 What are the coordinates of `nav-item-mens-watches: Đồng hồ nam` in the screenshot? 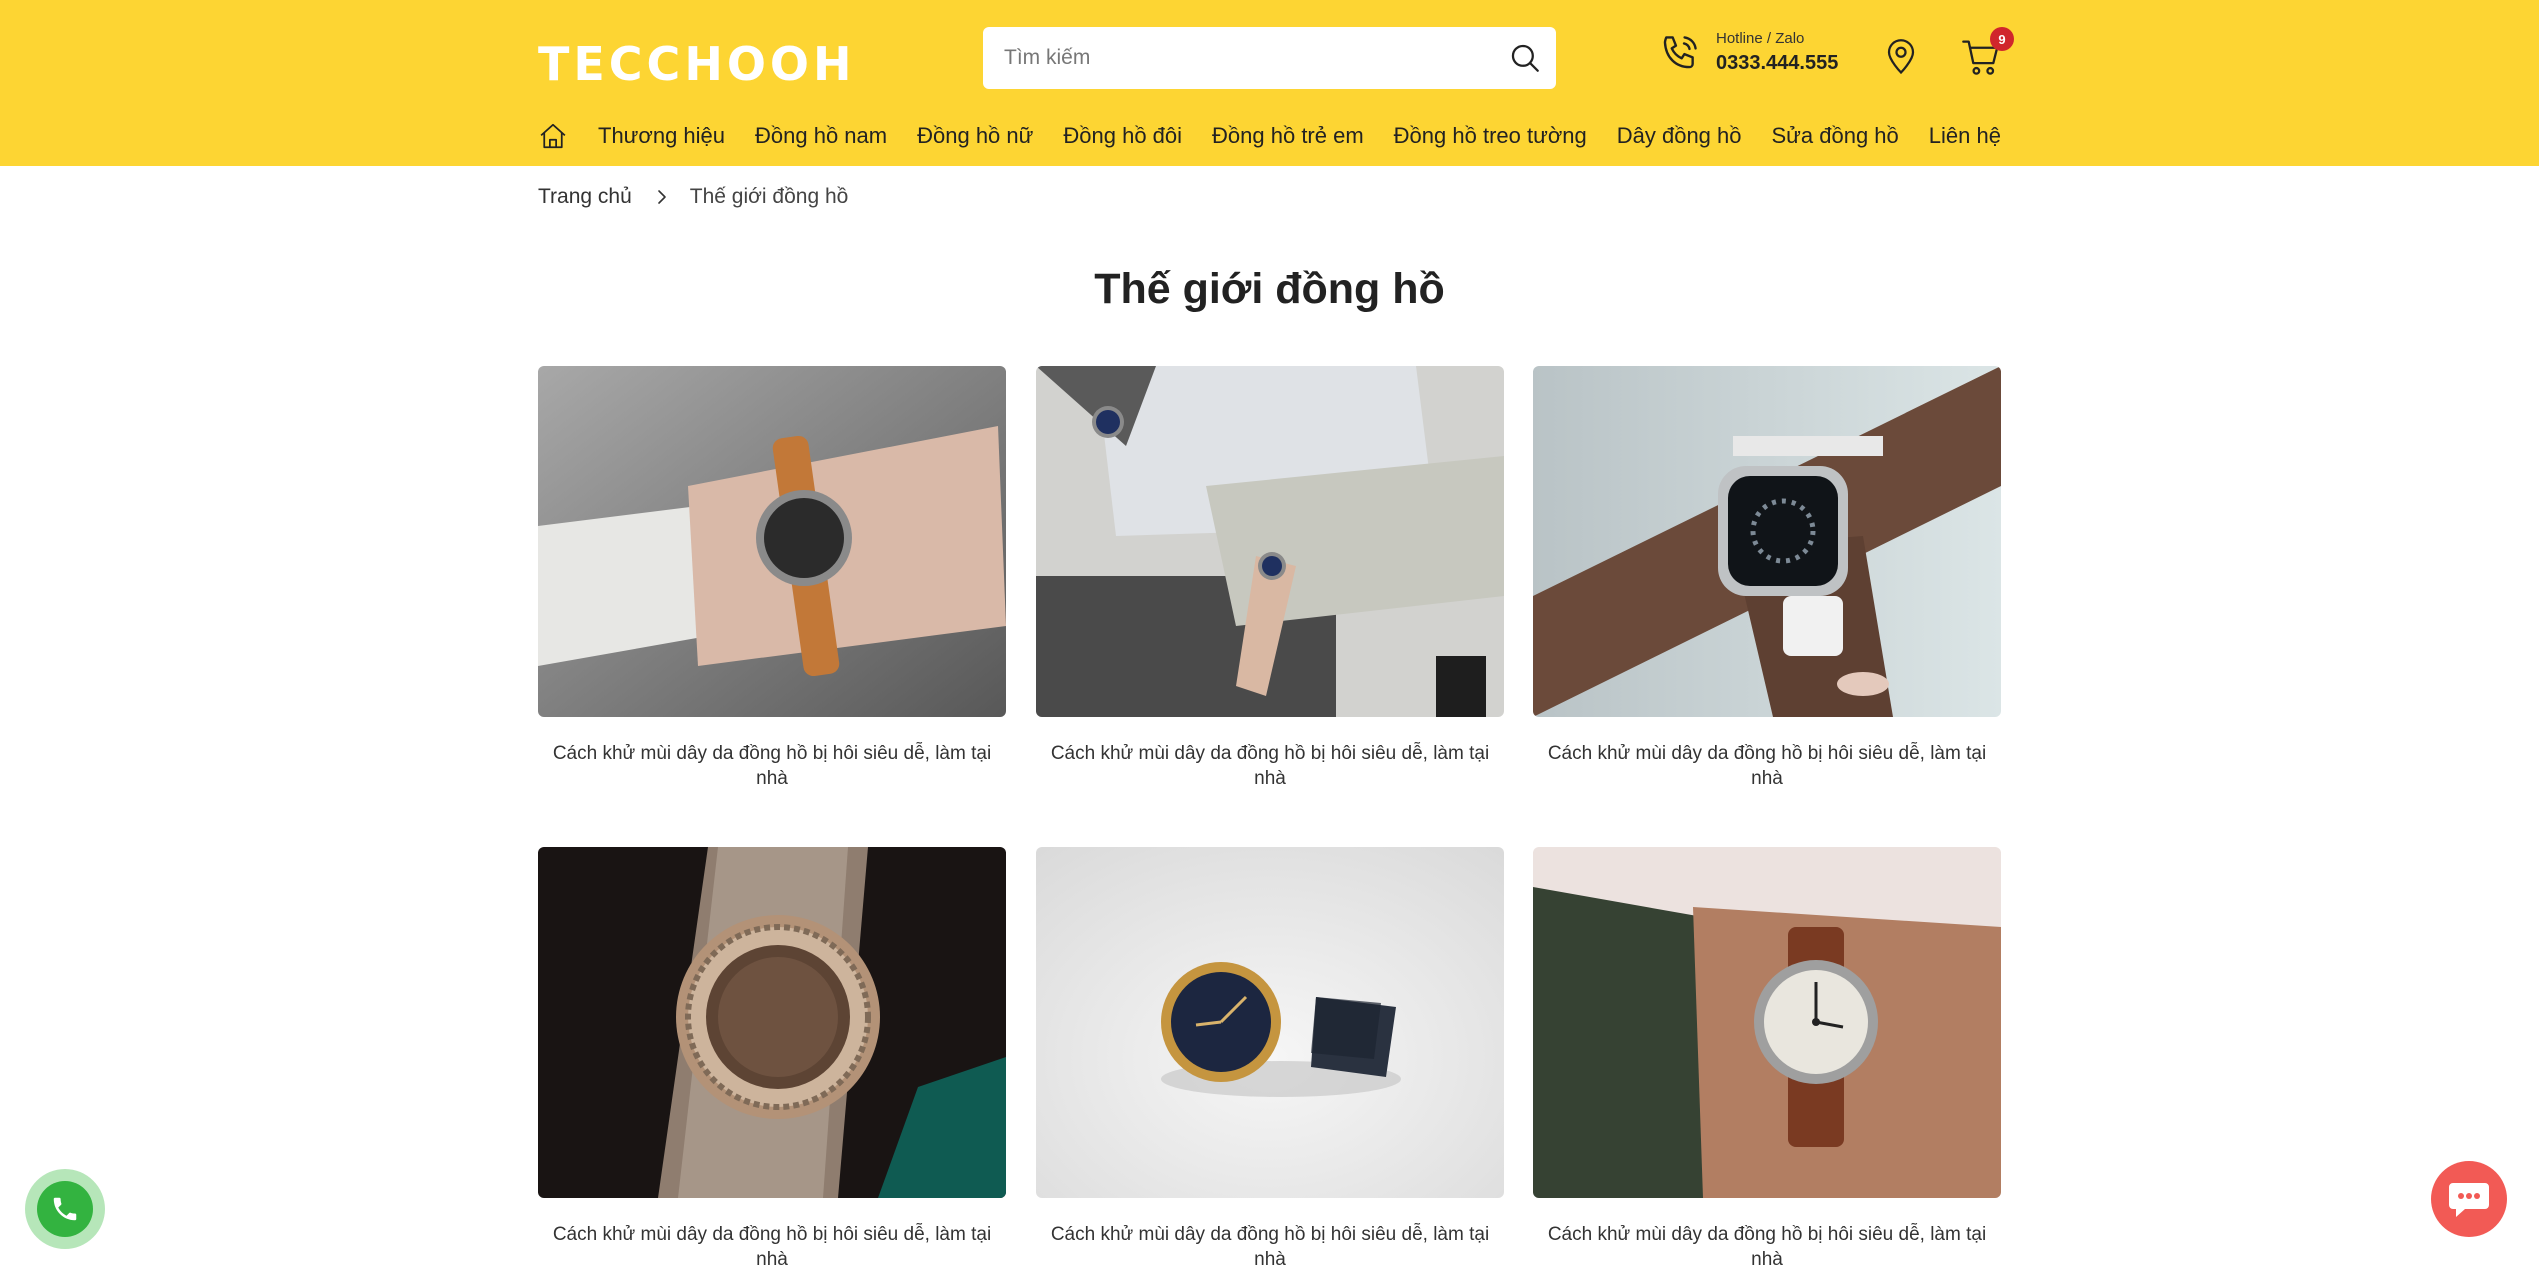 It's located at (821, 136).